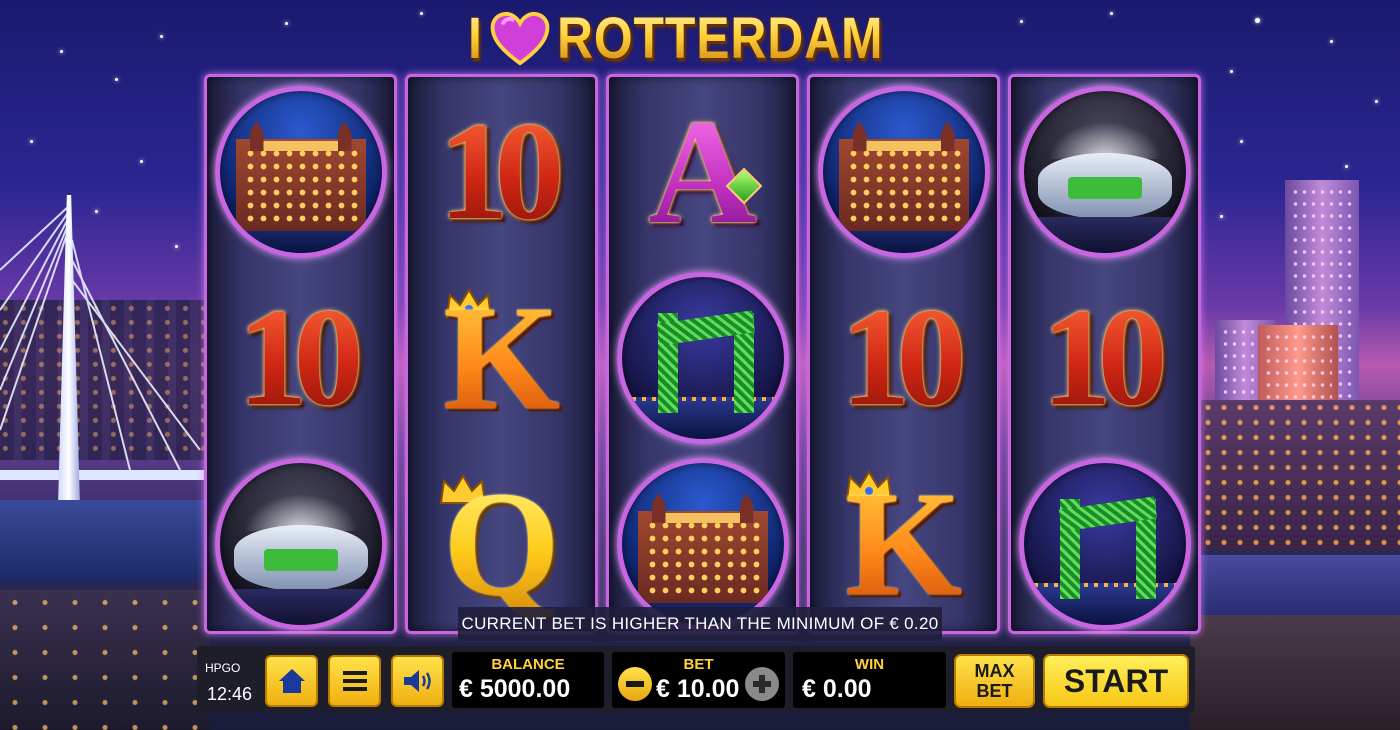 Image resolution: width=1400 pixels, height=730 pixels. I want to click on bet-decrease-button, so click(635, 684).